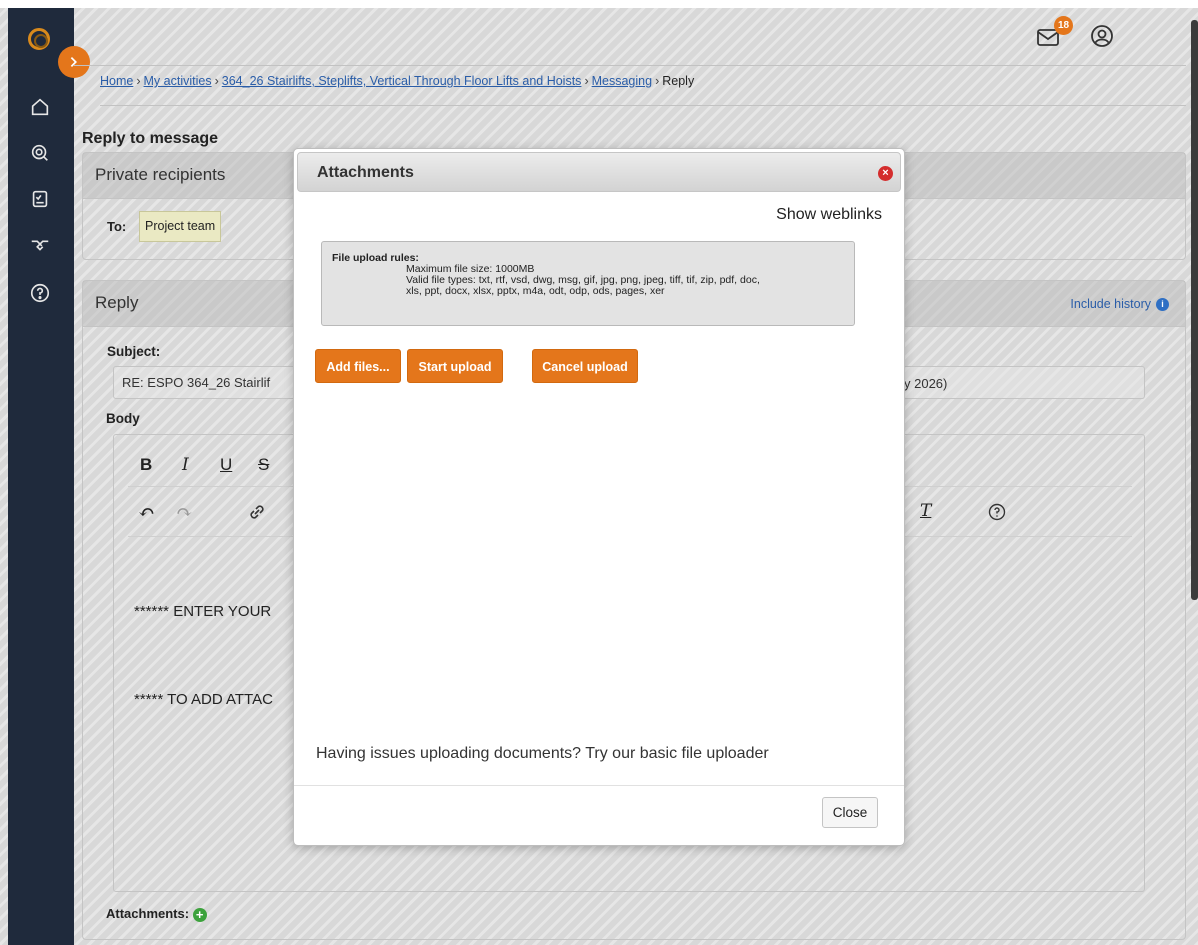 The height and width of the screenshot is (945, 1198). Describe the element at coordinates (630, 37) in the screenshot. I see `top-header: 18` at that location.